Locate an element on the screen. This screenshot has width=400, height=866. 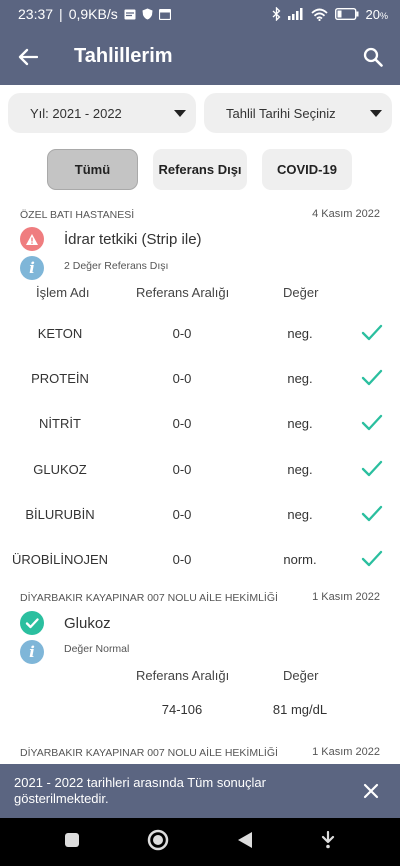
status-time: 23:37 is located at coordinates (36, 14).